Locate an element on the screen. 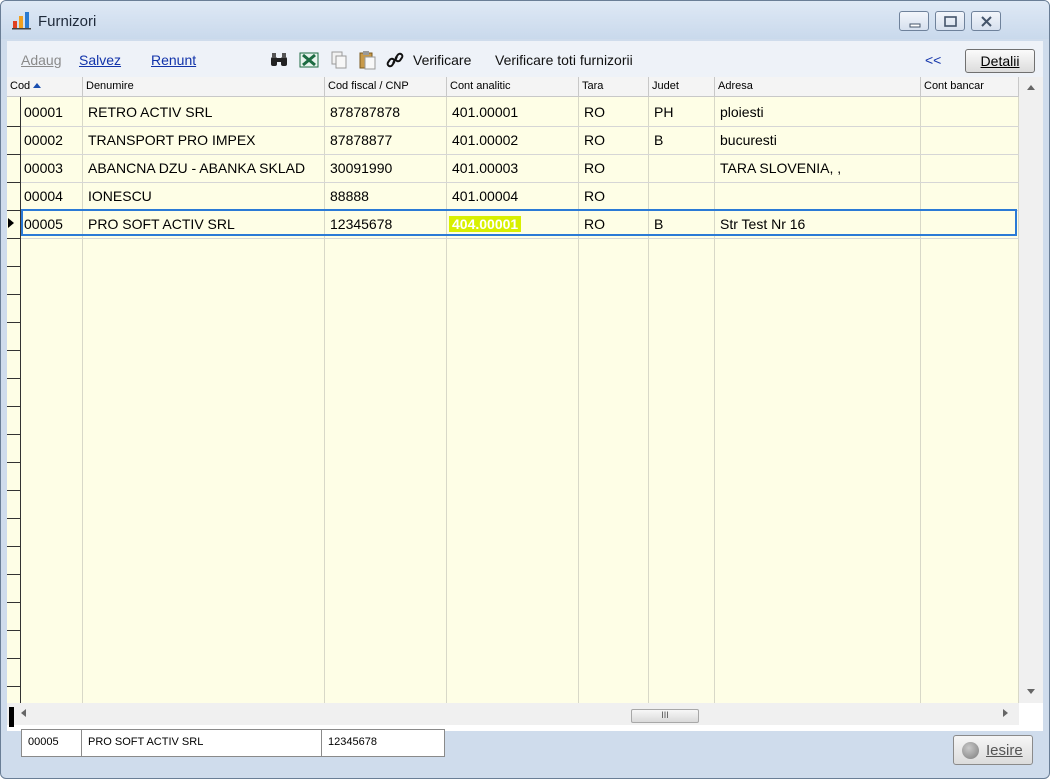  cell-cod: 00001 is located at coordinates (52, 112).